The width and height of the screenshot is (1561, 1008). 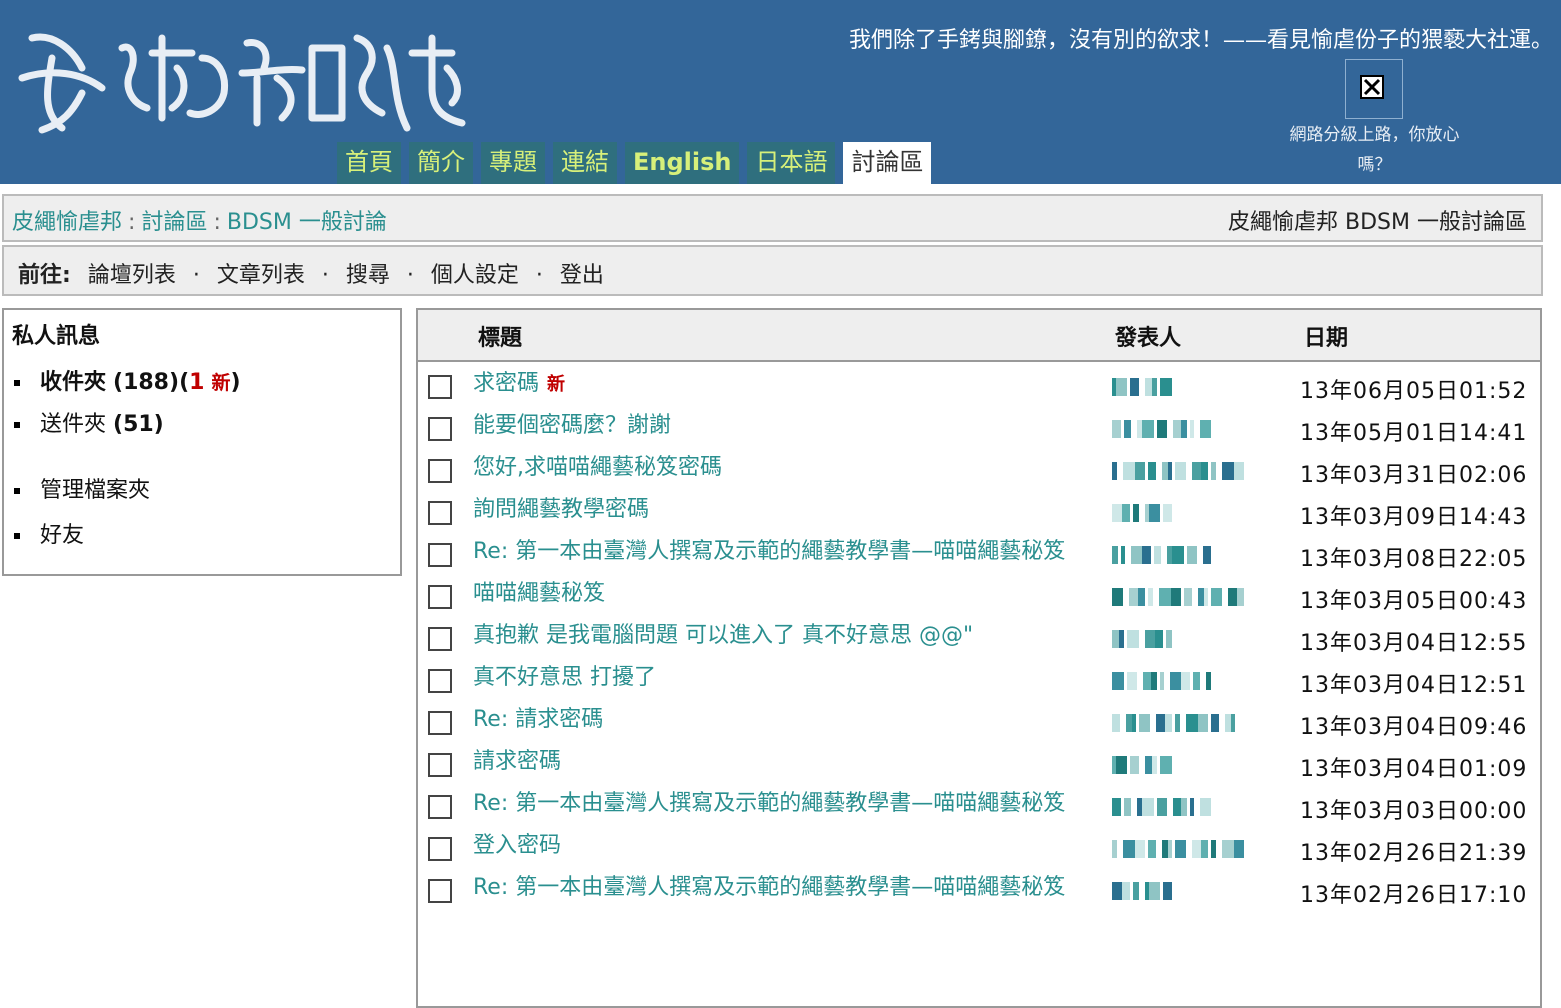 What do you see at coordinates (585, 163) in the screenshot?
I see `nav-tab-links: 連結` at bounding box center [585, 163].